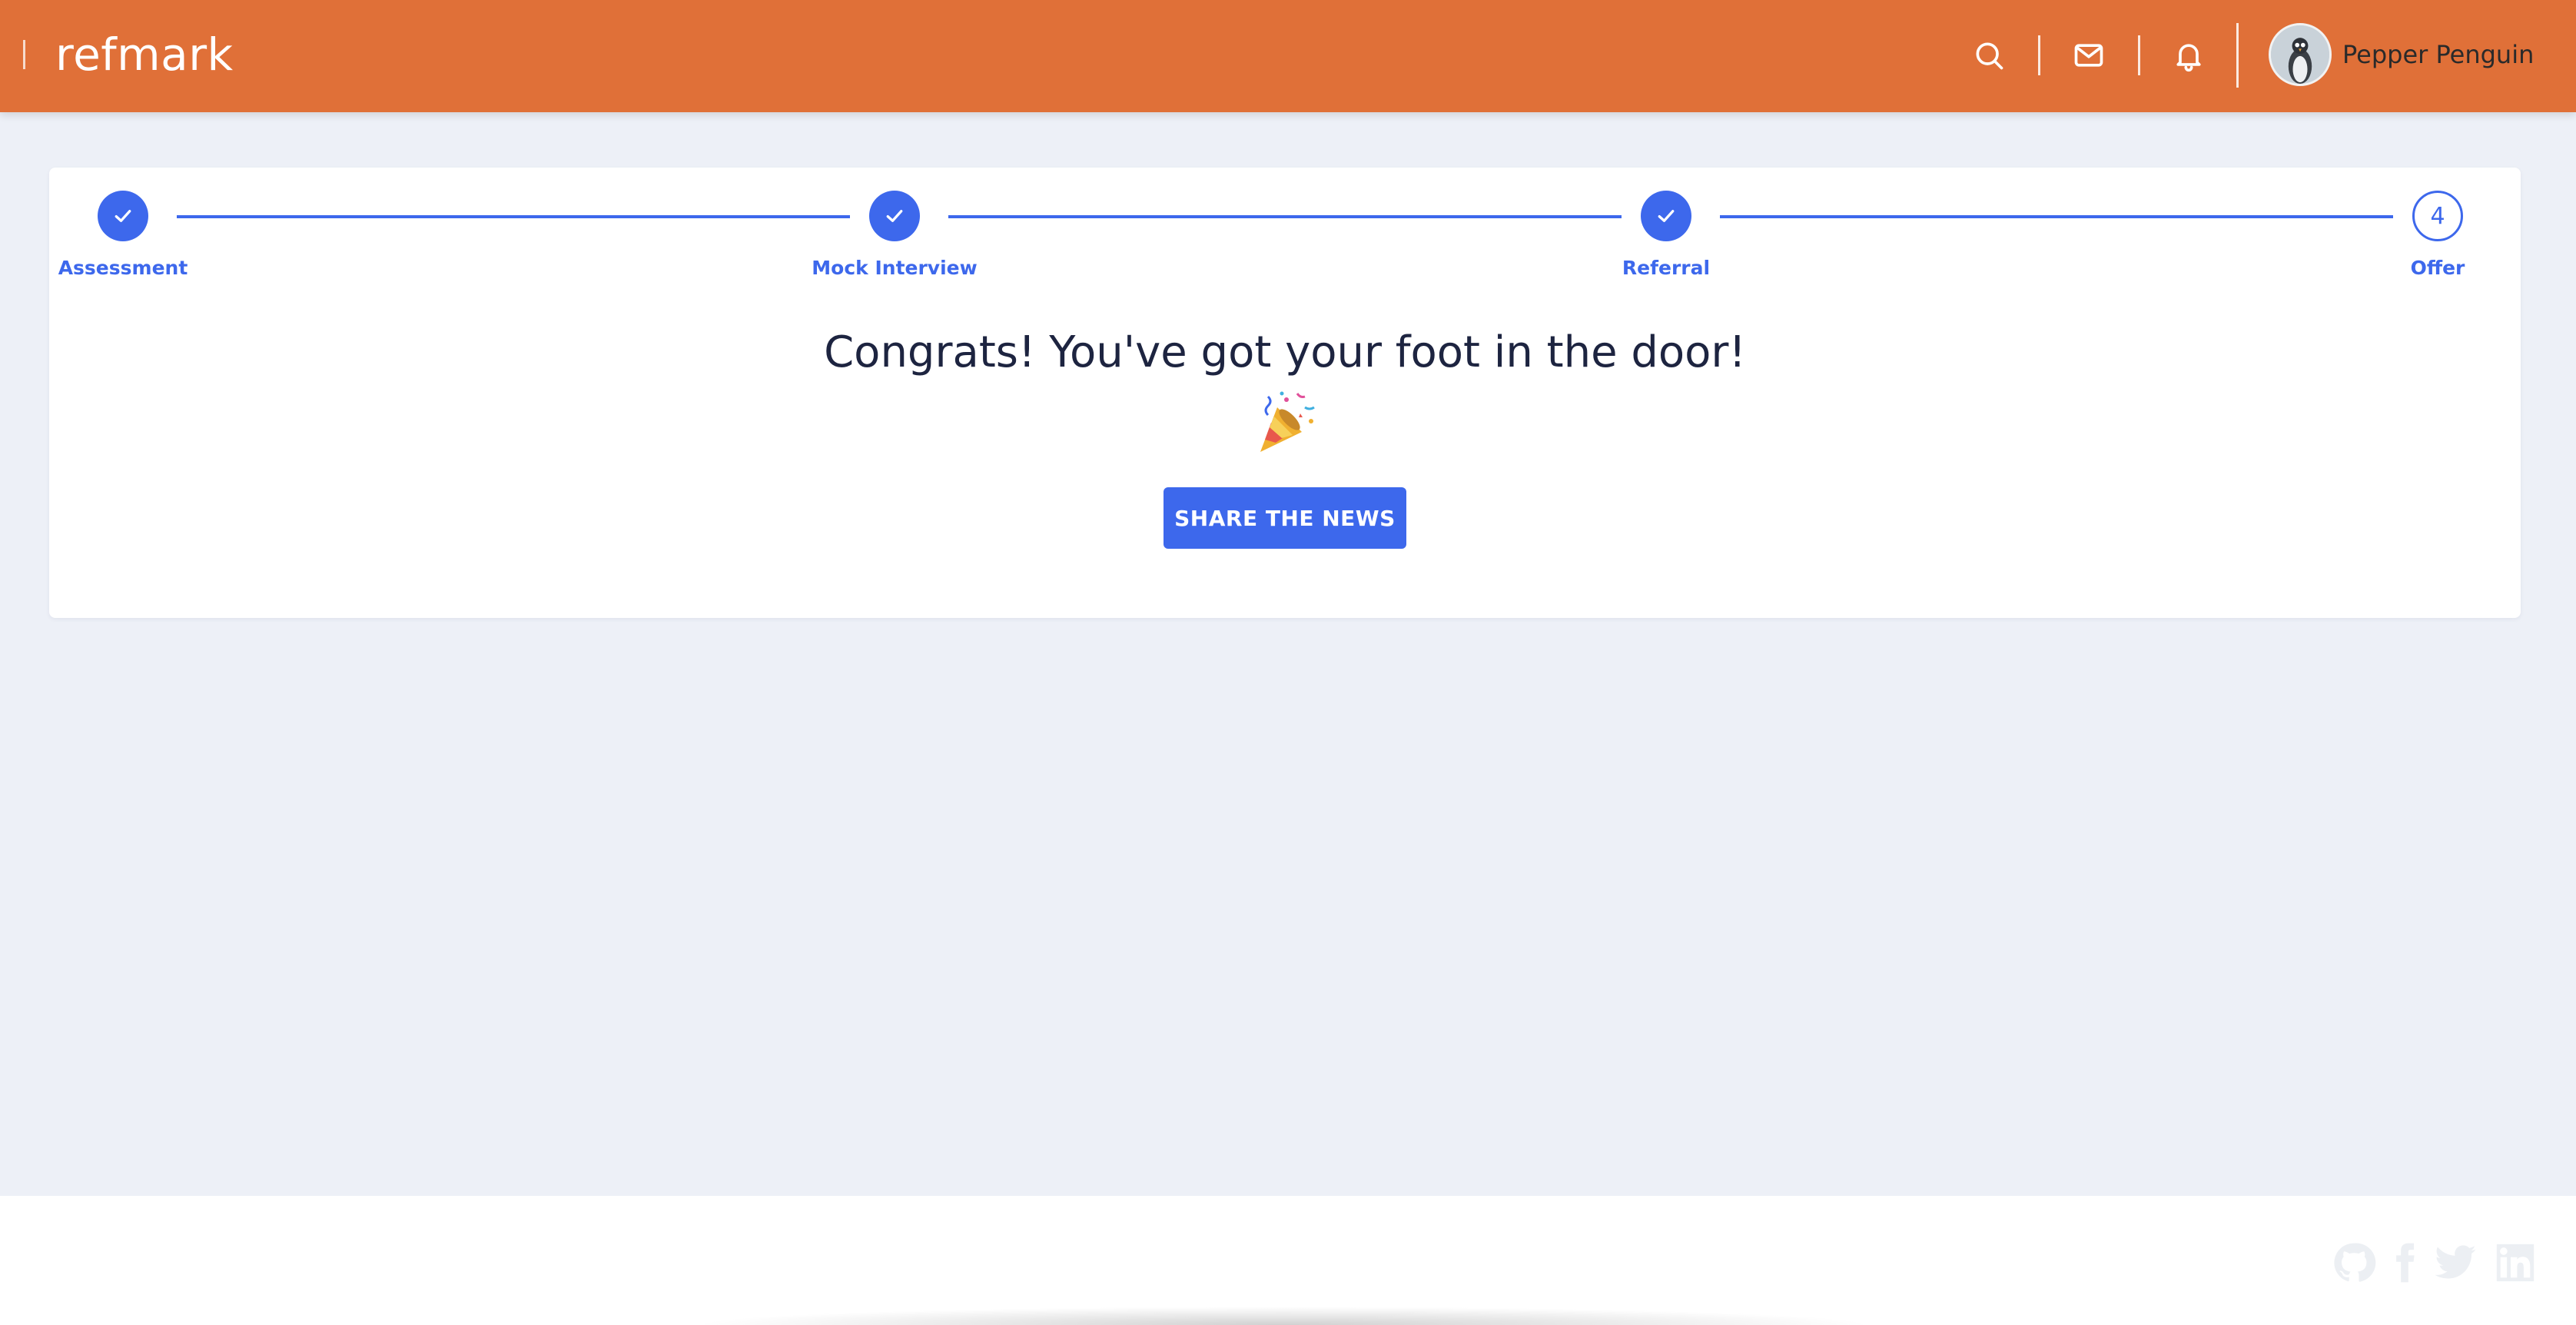 This screenshot has height=1325, width=2576. I want to click on step-referral: Referral, so click(1666, 235).